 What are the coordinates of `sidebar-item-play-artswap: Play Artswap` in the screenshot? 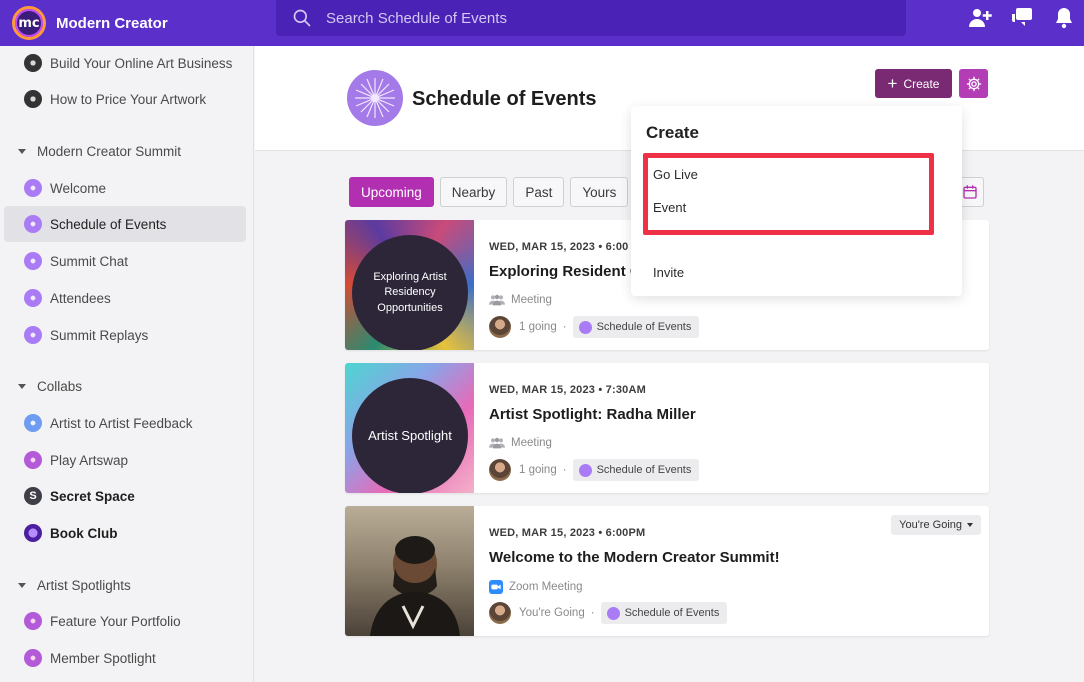 It's located at (125, 460).